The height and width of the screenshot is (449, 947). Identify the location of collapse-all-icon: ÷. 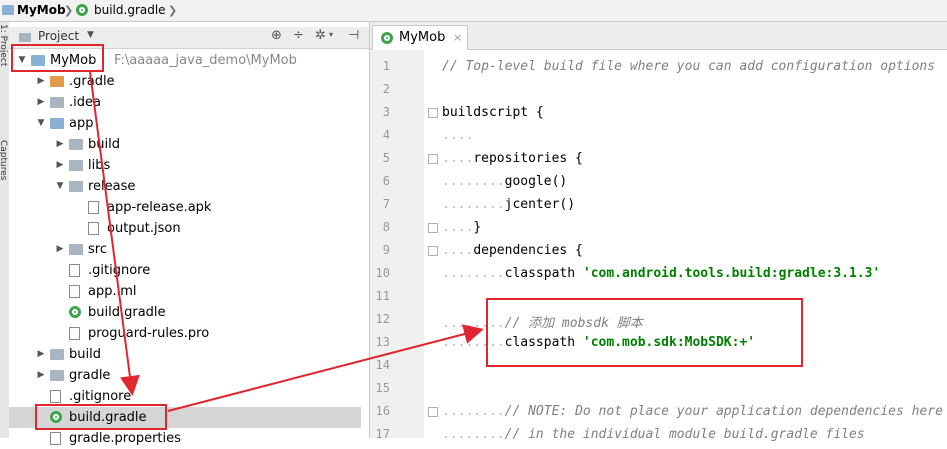
(298, 35).